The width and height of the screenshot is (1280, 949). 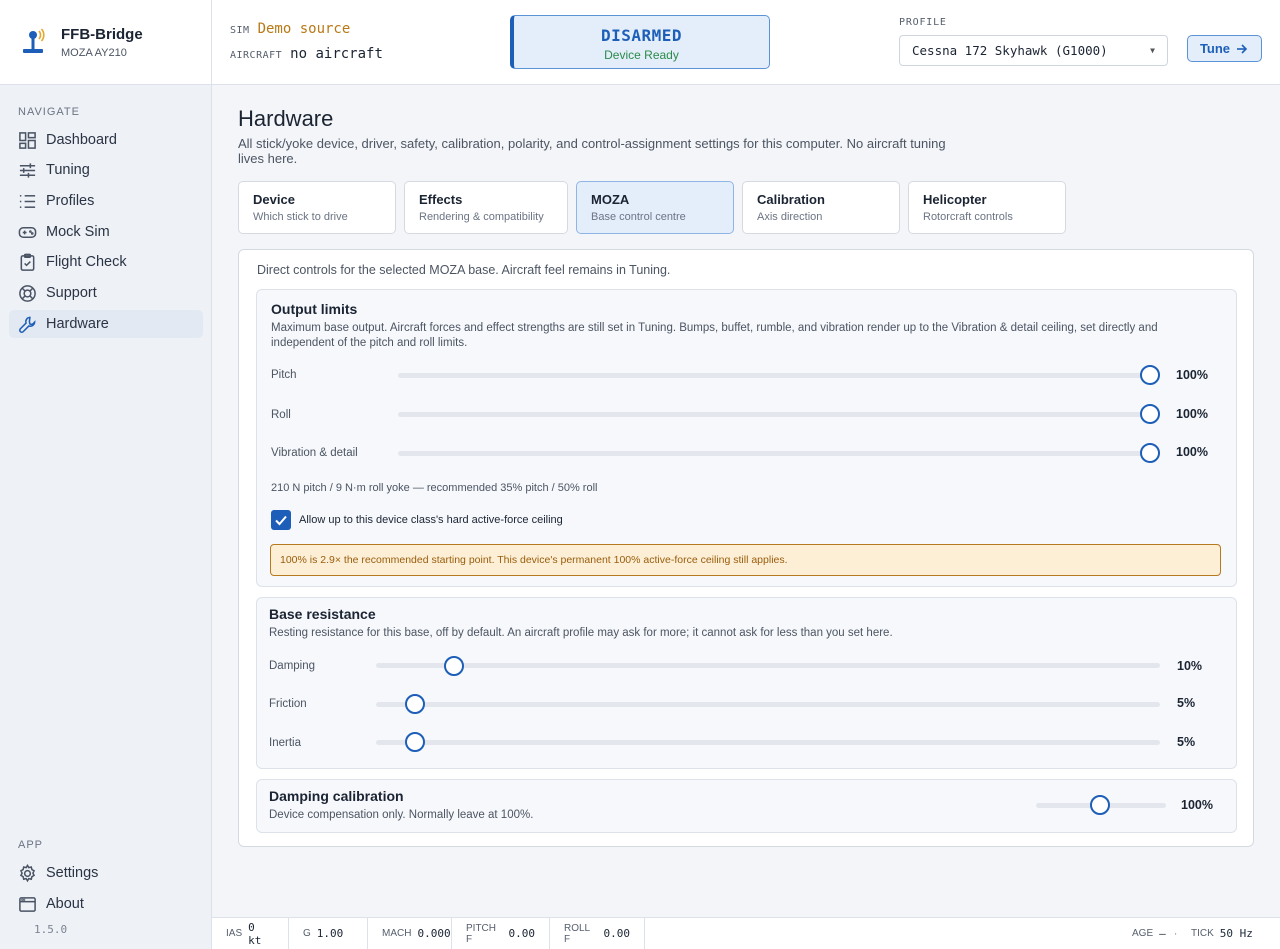 What do you see at coordinates (968, 217) in the screenshot?
I see `tab-subtitle: Rotorcraft controls` at bounding box center [968, 217].